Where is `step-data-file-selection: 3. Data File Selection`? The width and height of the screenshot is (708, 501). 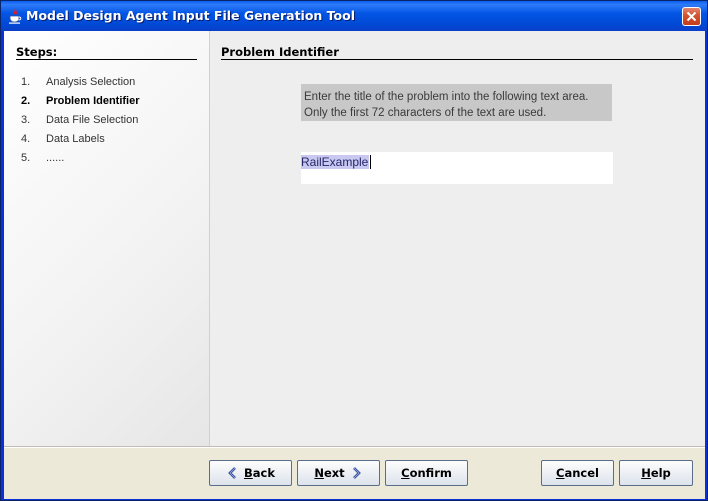
step-data-file-selection: 3. Data File Selection is located at coordinates (79, 120).